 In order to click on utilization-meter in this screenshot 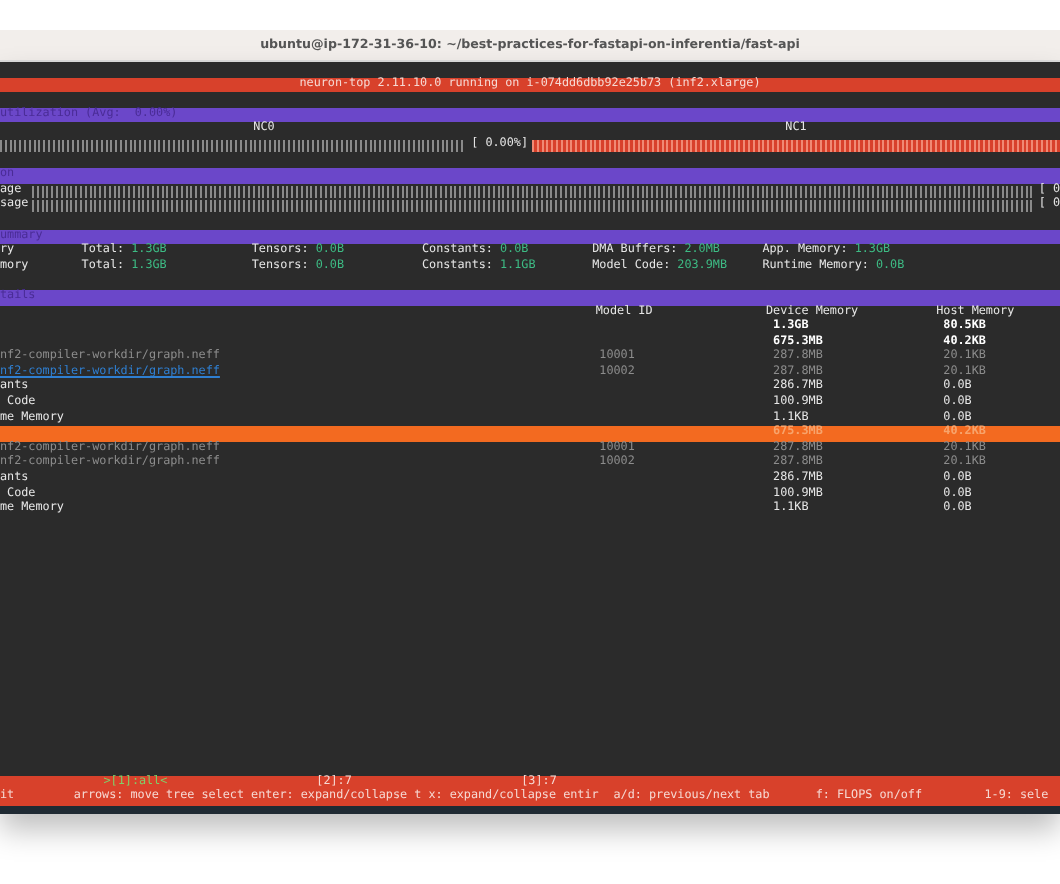, I will do `click(796, 145)`.